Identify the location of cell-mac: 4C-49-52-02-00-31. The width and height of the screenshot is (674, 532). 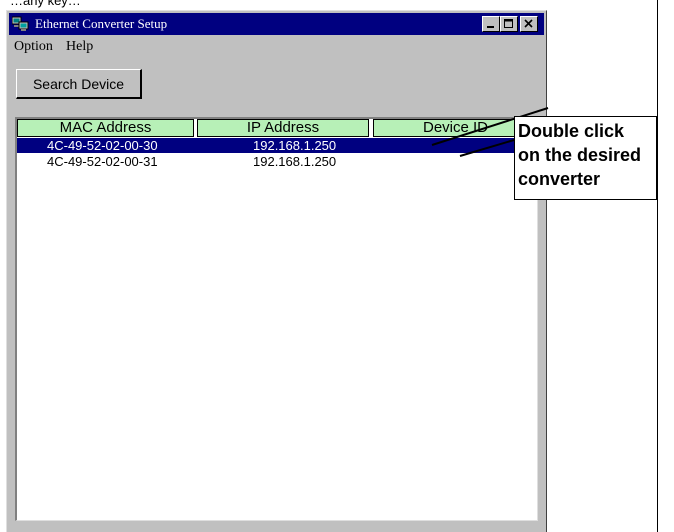
(102, 161).